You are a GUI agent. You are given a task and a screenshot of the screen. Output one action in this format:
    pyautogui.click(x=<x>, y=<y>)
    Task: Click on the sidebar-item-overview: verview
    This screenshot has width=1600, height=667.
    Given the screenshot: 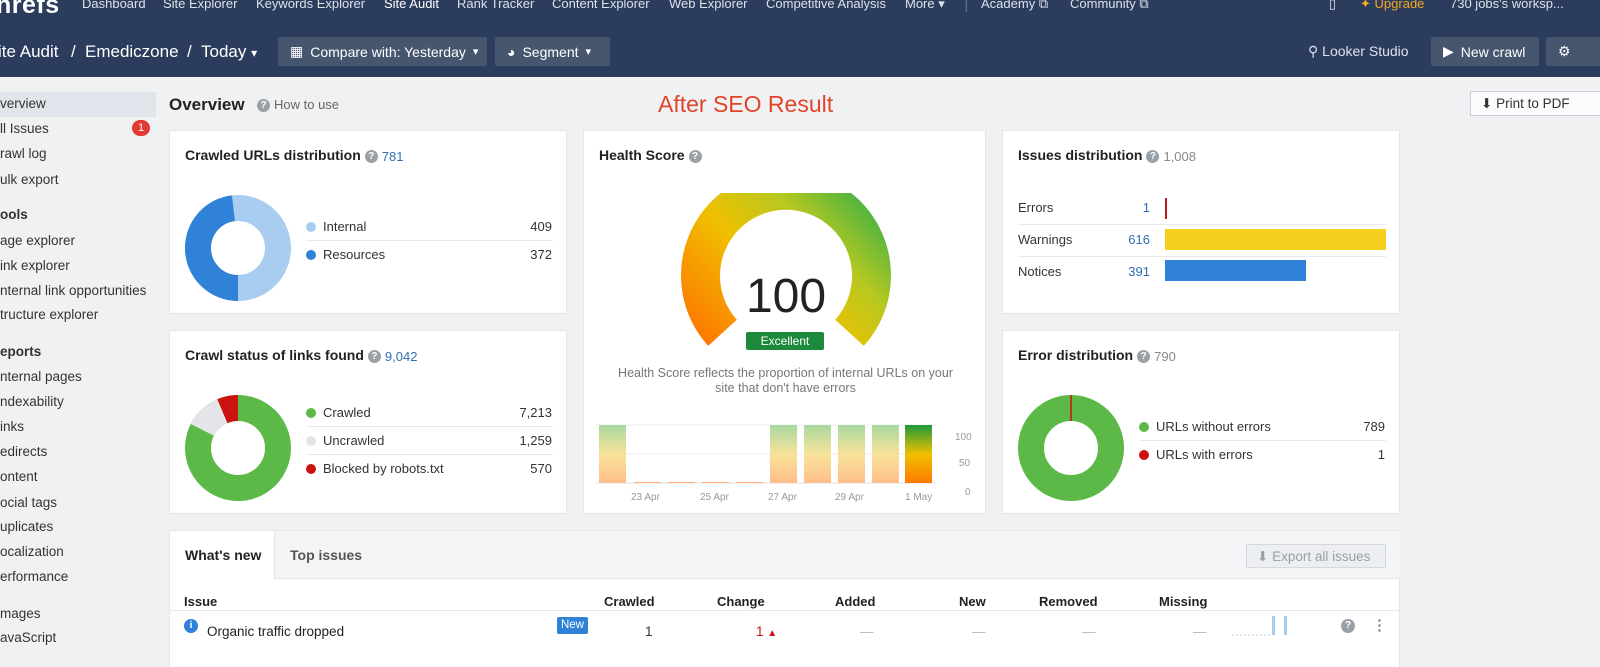 What is the action you would take?
    pyautogui.click(x=23, y=103)
    